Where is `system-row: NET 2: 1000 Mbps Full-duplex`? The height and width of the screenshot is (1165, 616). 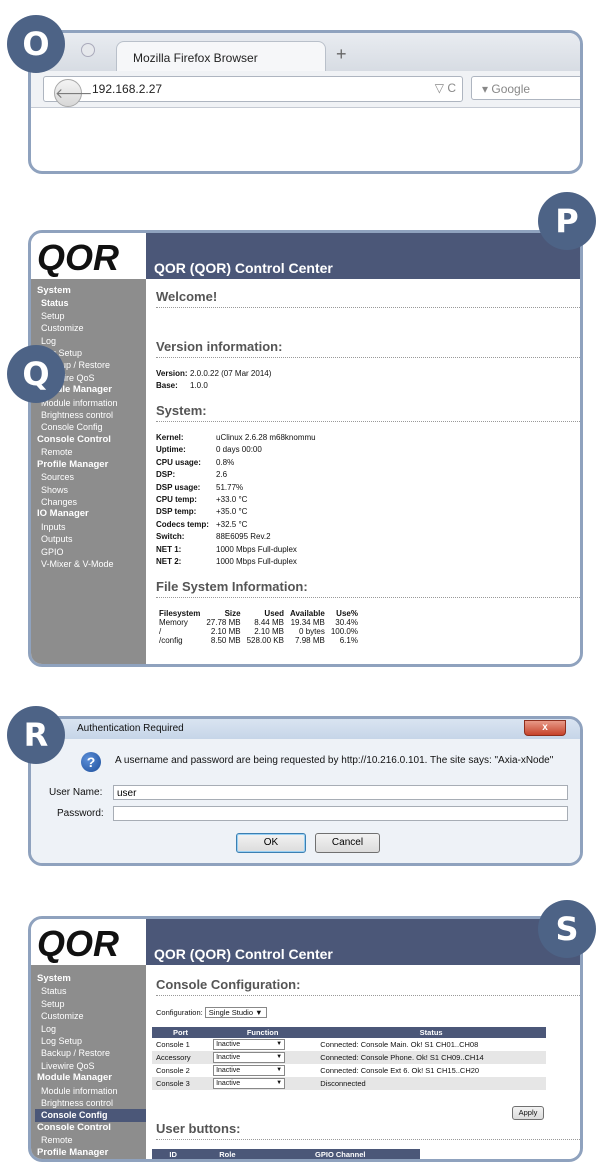
system-row: NET 2: 1000 Mbps Full-duplex is located at coordinates (226, 561).